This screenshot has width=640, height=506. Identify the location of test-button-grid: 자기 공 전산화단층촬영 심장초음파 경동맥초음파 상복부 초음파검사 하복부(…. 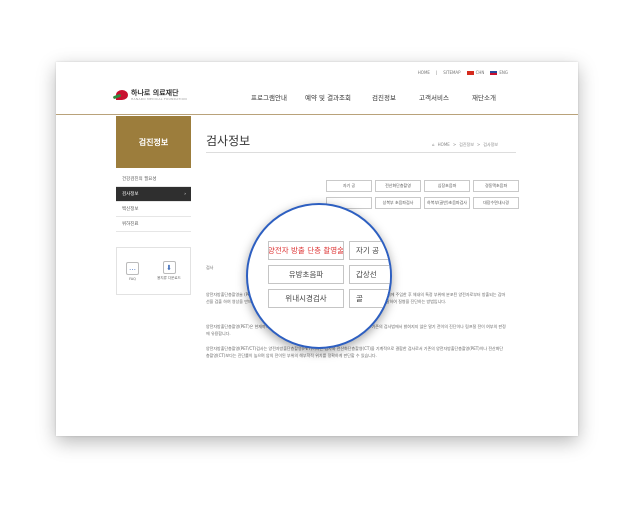
(422, 194).